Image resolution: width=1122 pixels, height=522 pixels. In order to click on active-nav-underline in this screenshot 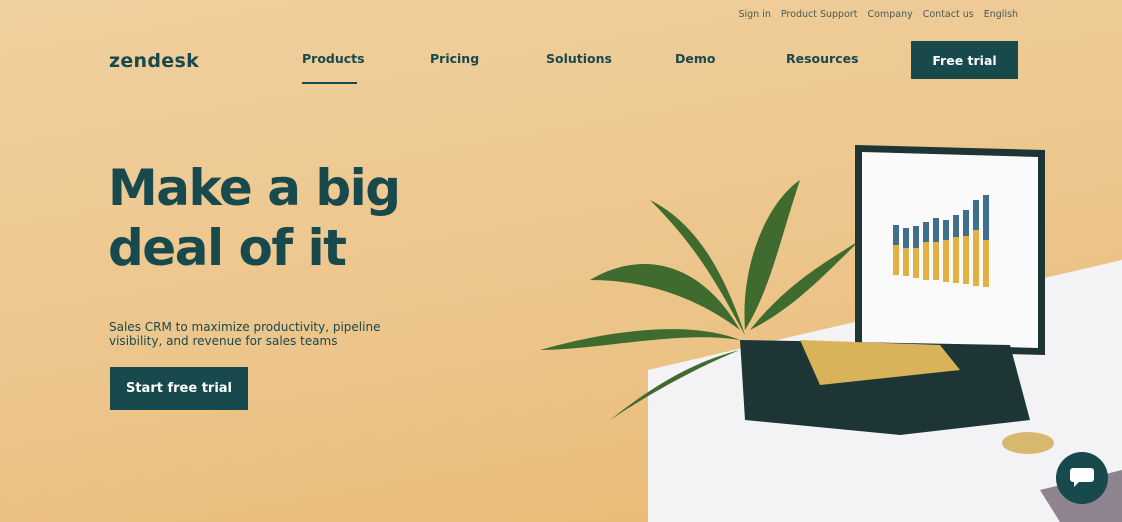, I will do `click(329, 83)`.